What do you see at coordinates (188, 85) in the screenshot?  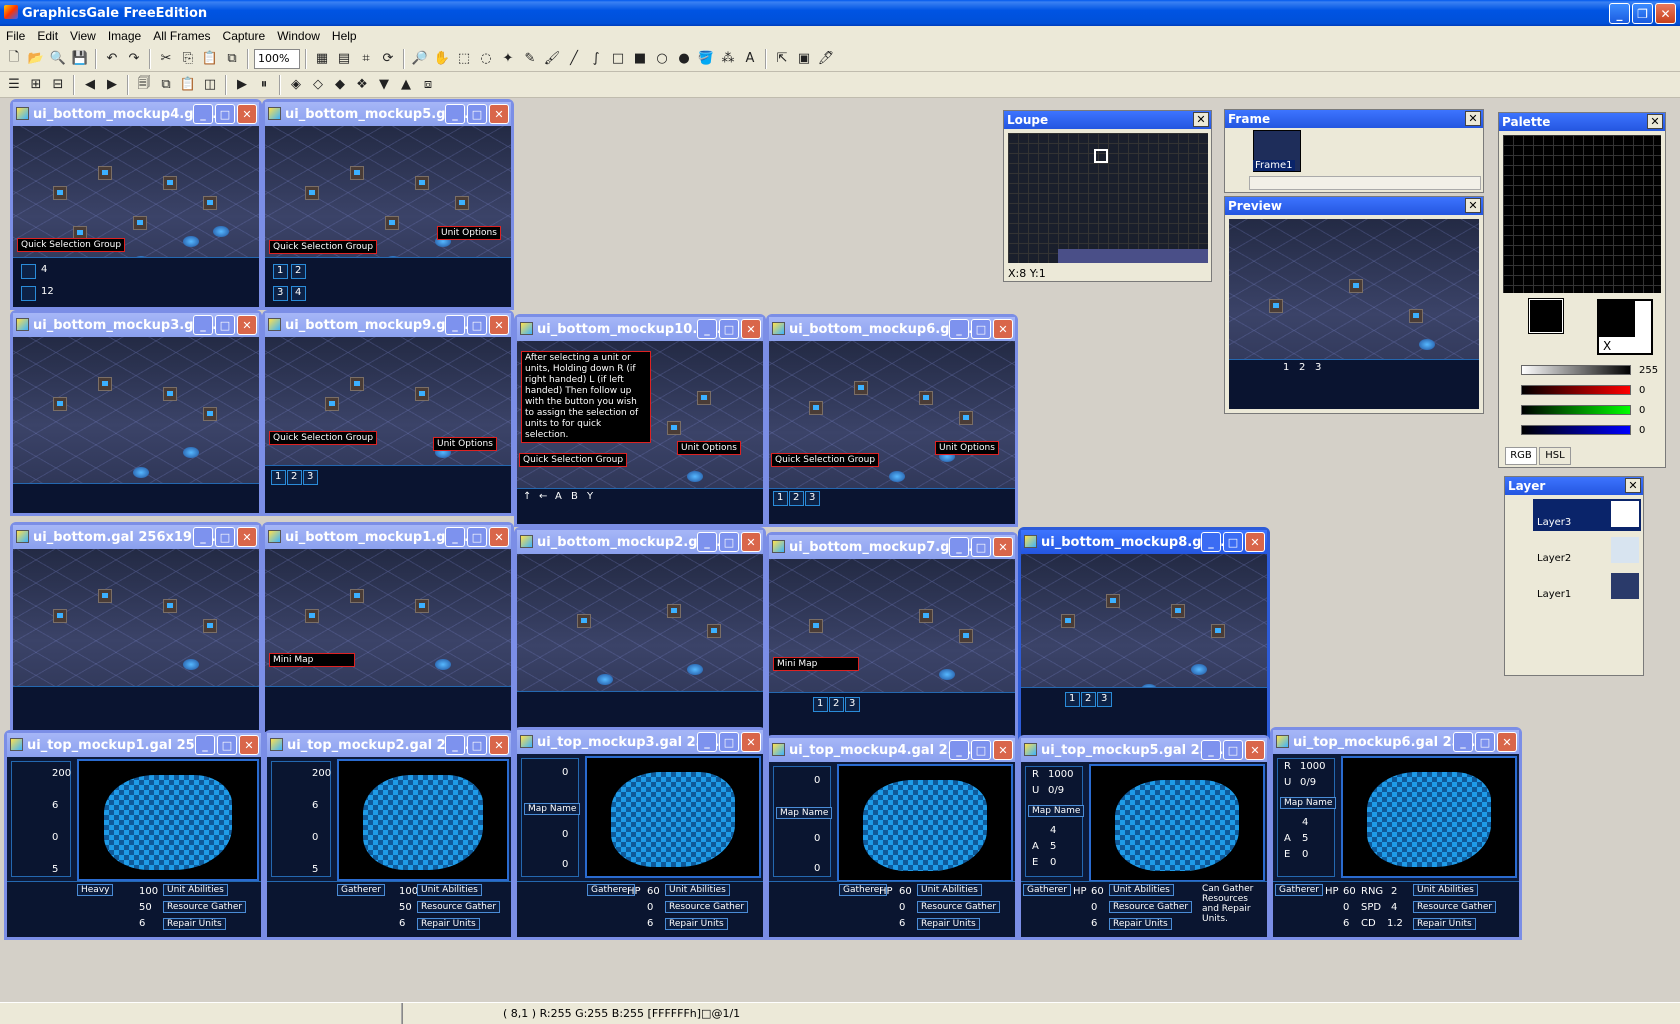 I see `frame-paste-icon: 📋` at bounding box center [188, 85].